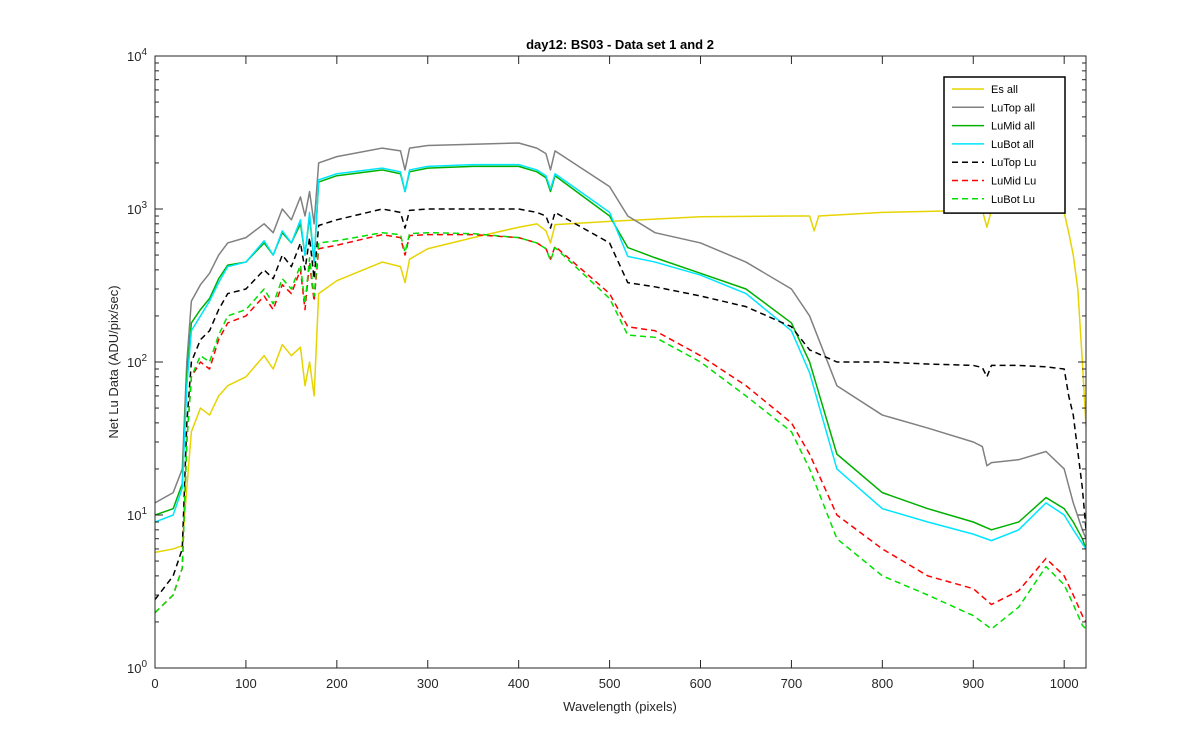  I want to click on y-axis-label: Net Lu Data (ADU/pix/sec), so click(113, 361).